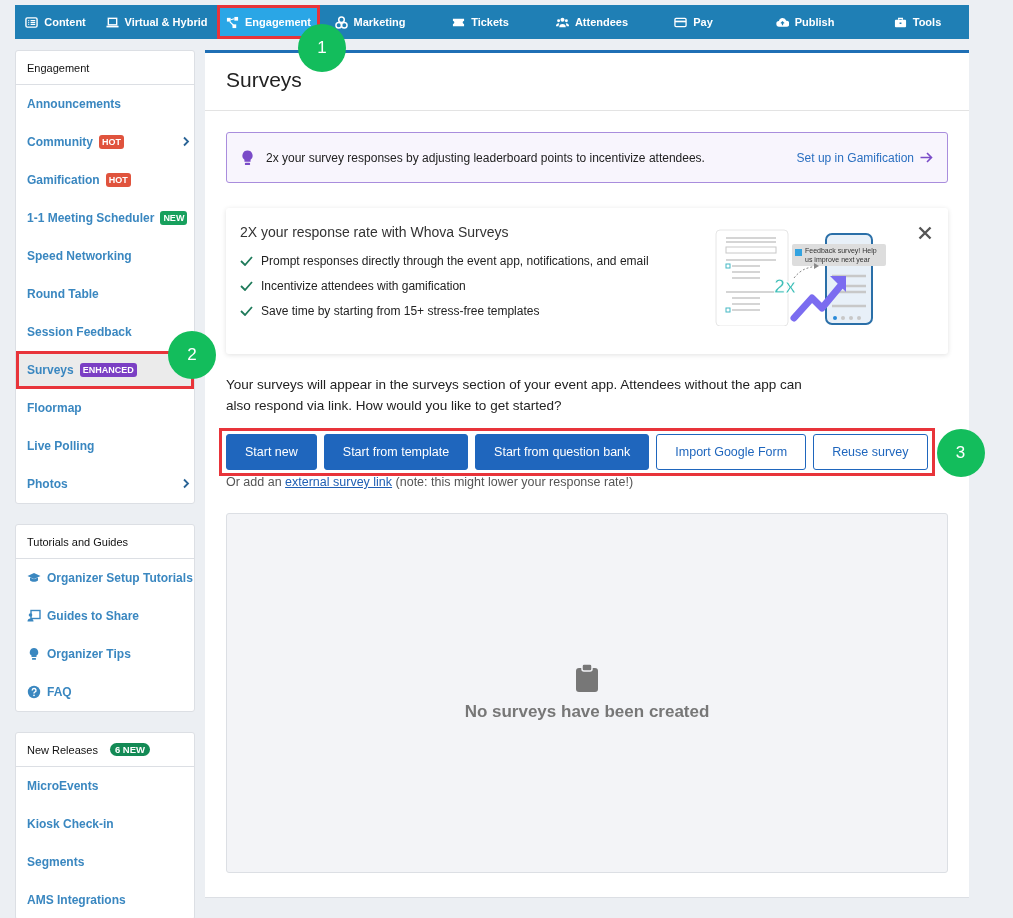 The width and height of the screenshot is (1013, 918). What do you see at coordinates (430, 482) in the screenshot?
I see `external-link-note: Or add an external survey link (note: this might lower your response rate!)` at bounding box center [430, 482].